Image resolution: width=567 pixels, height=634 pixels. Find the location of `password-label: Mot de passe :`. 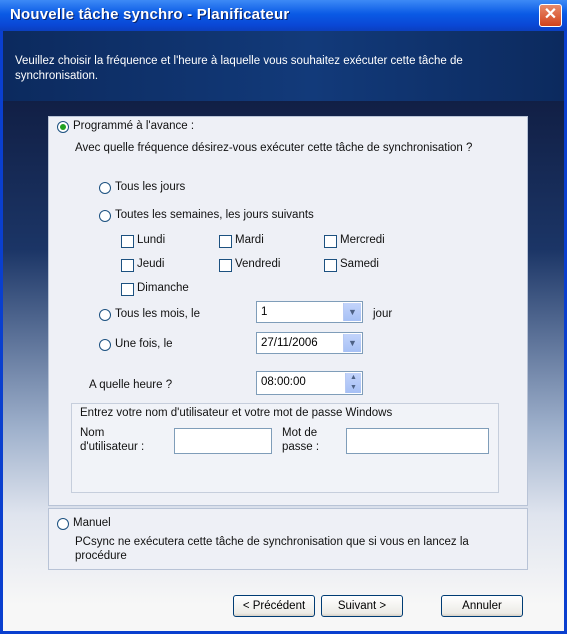

password-label: Mot de passe : is located at coordinates (301, 440).